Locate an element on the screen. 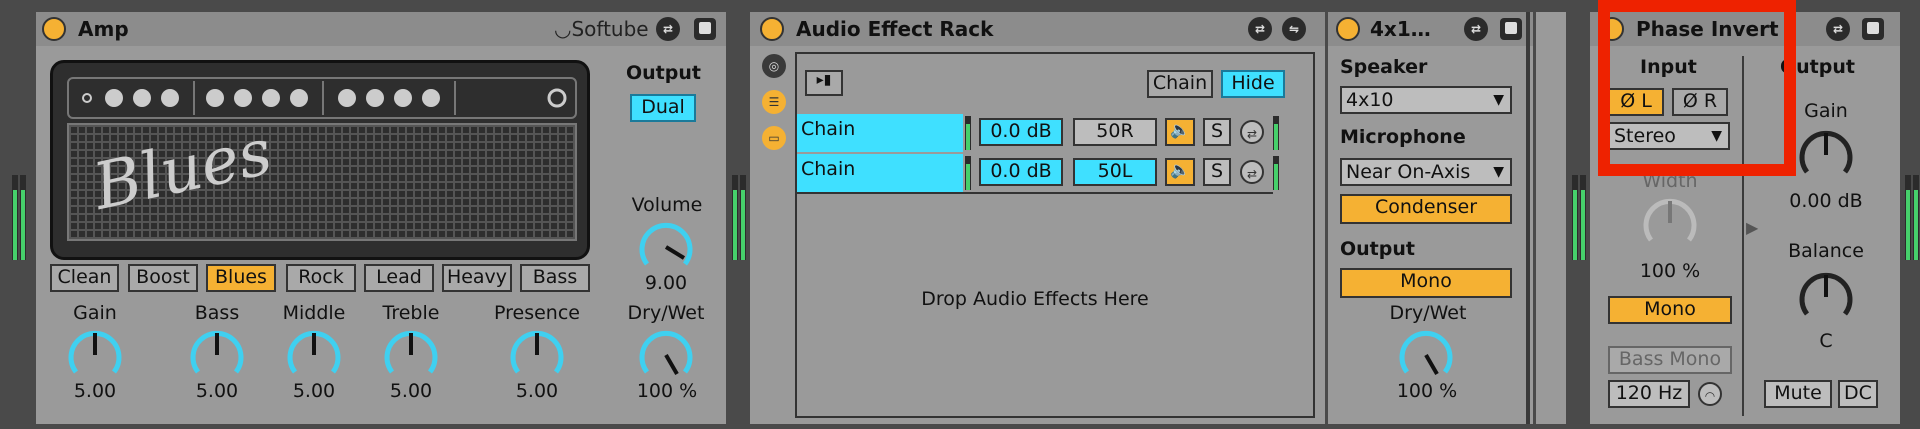 The image size is (1920, 429). amp-drywet-value: 100 % is located at coordinates (667, 391).